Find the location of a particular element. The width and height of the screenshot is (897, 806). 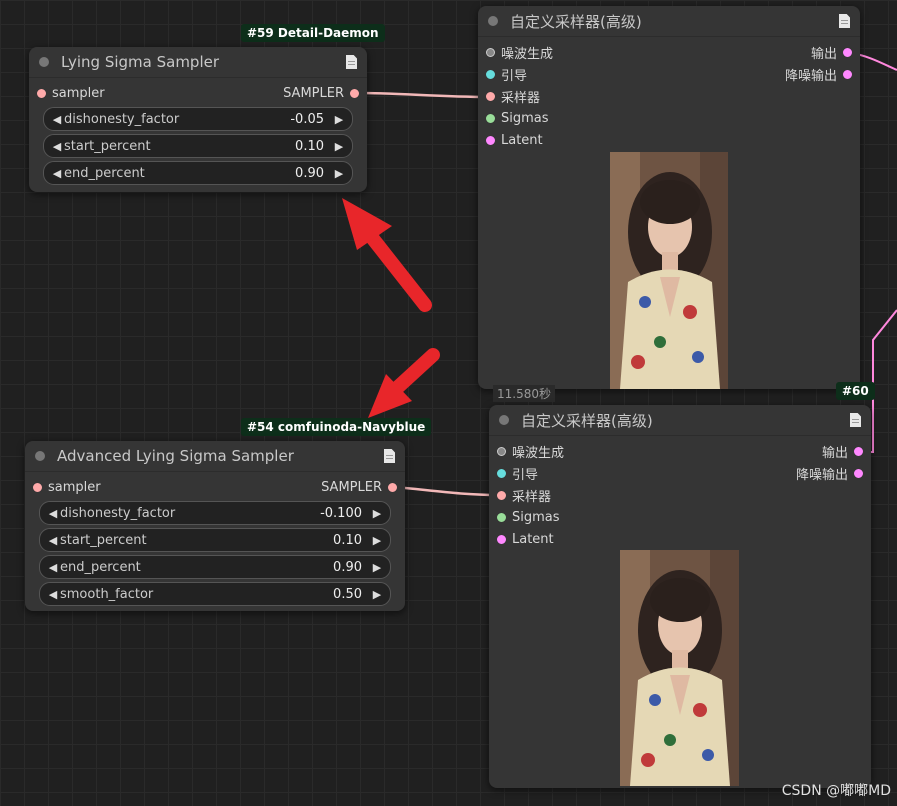

watermark: CSDN @嘟嘟MD is located at coordinates (836, 791).